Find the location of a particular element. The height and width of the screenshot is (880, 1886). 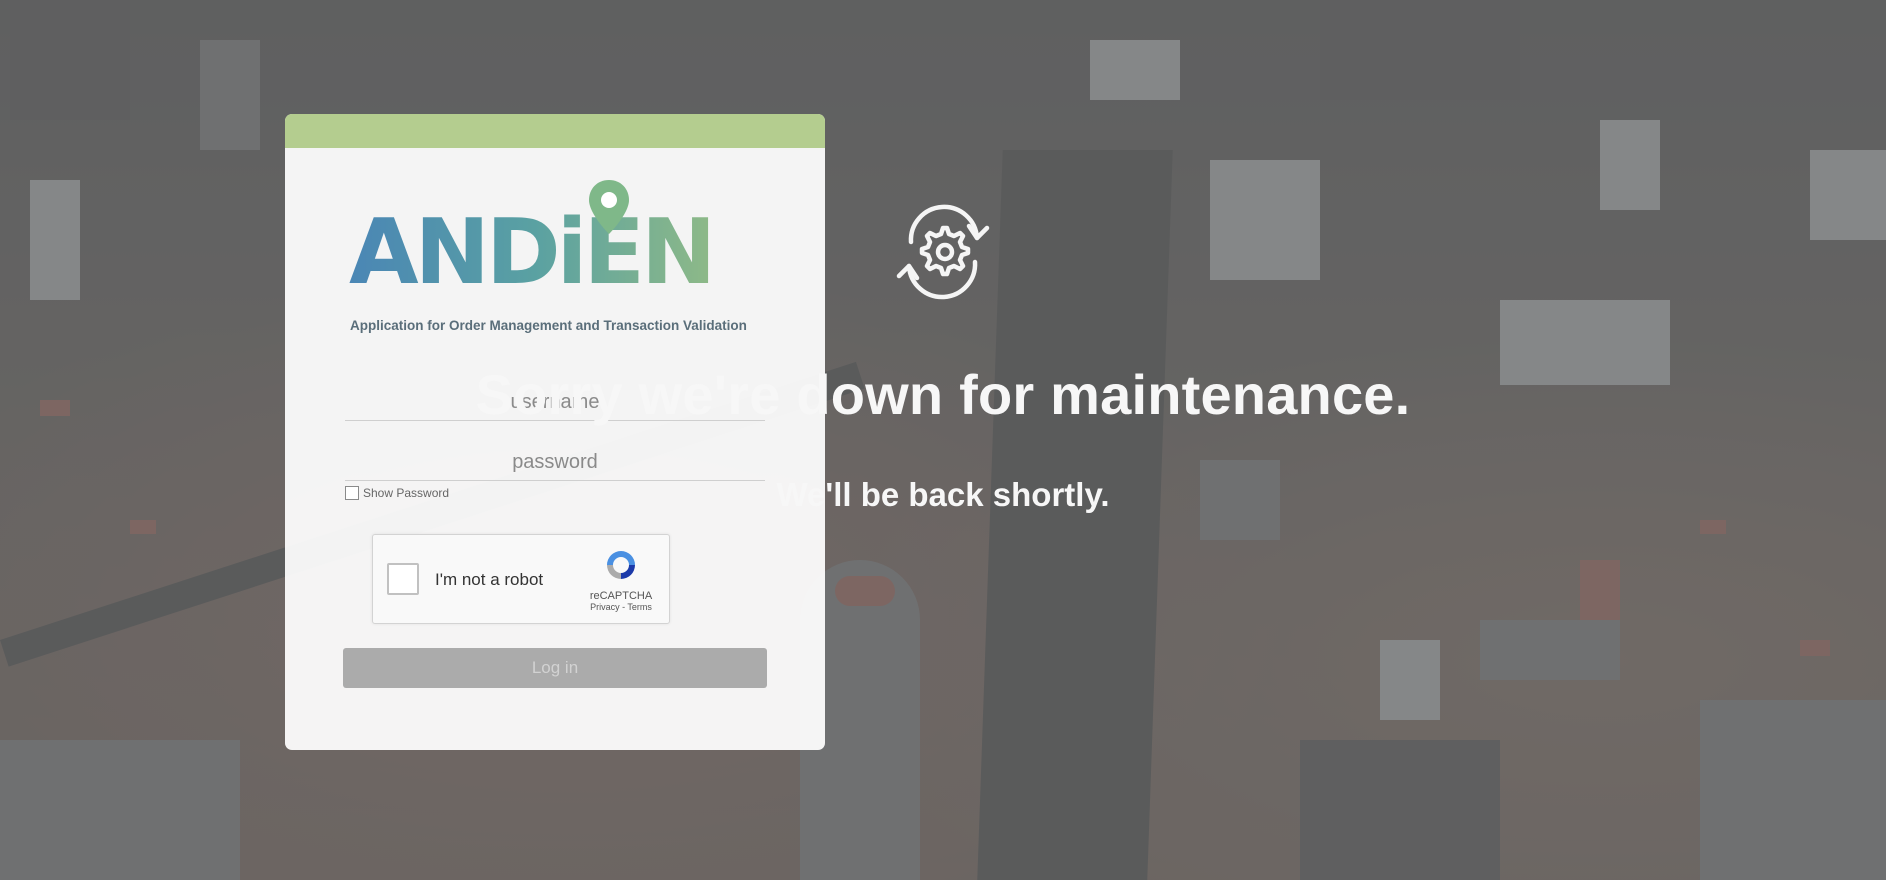

maintenance-subtitle: We'll be back shortly. is located at coordinates (943, 494).